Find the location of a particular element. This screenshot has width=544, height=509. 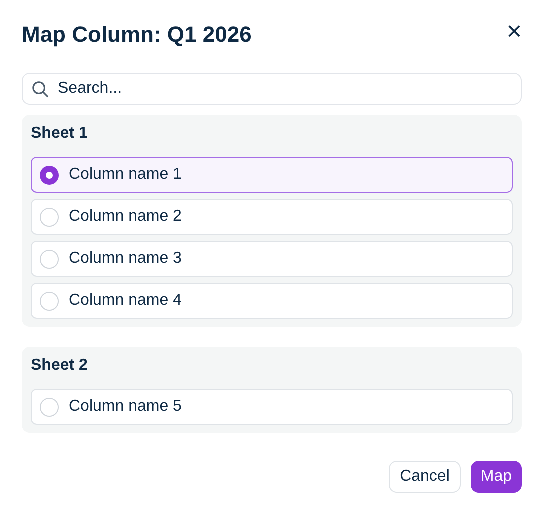

search-icon is located at coordinates (40, 89).